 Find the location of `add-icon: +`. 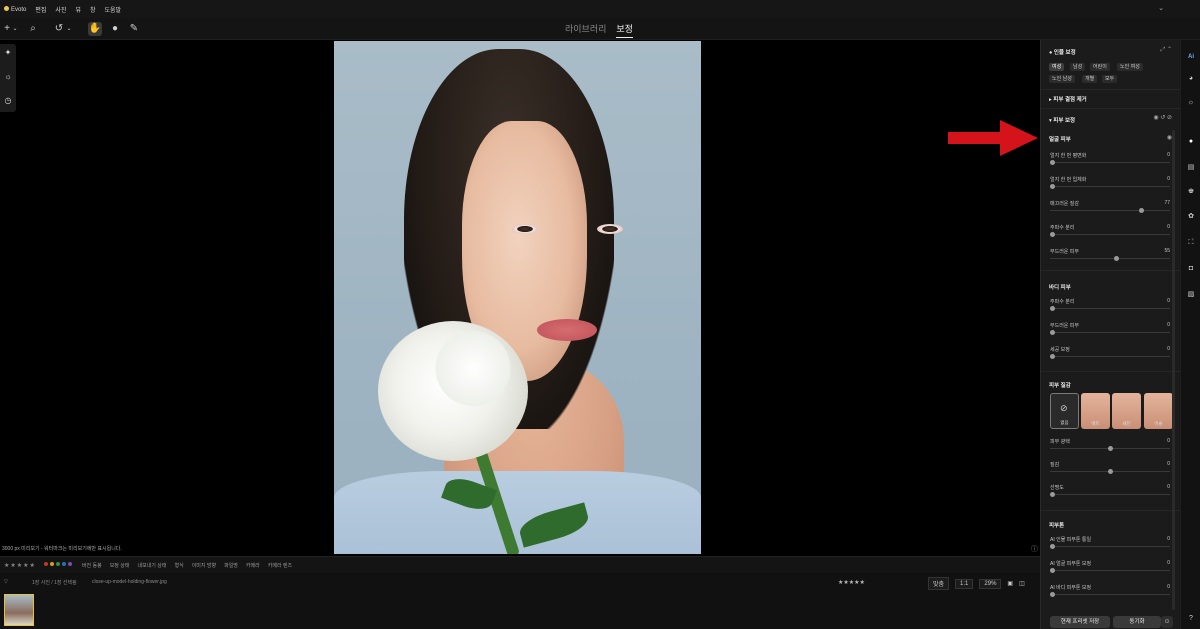

add-icon: + is located at coordinates (7, 29).